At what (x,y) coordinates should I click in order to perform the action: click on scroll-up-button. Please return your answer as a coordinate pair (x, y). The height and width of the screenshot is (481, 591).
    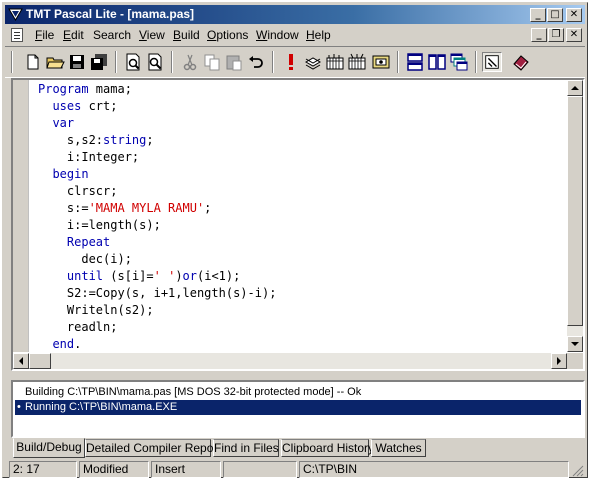
    Looking at the image, I should click on (575, 88).